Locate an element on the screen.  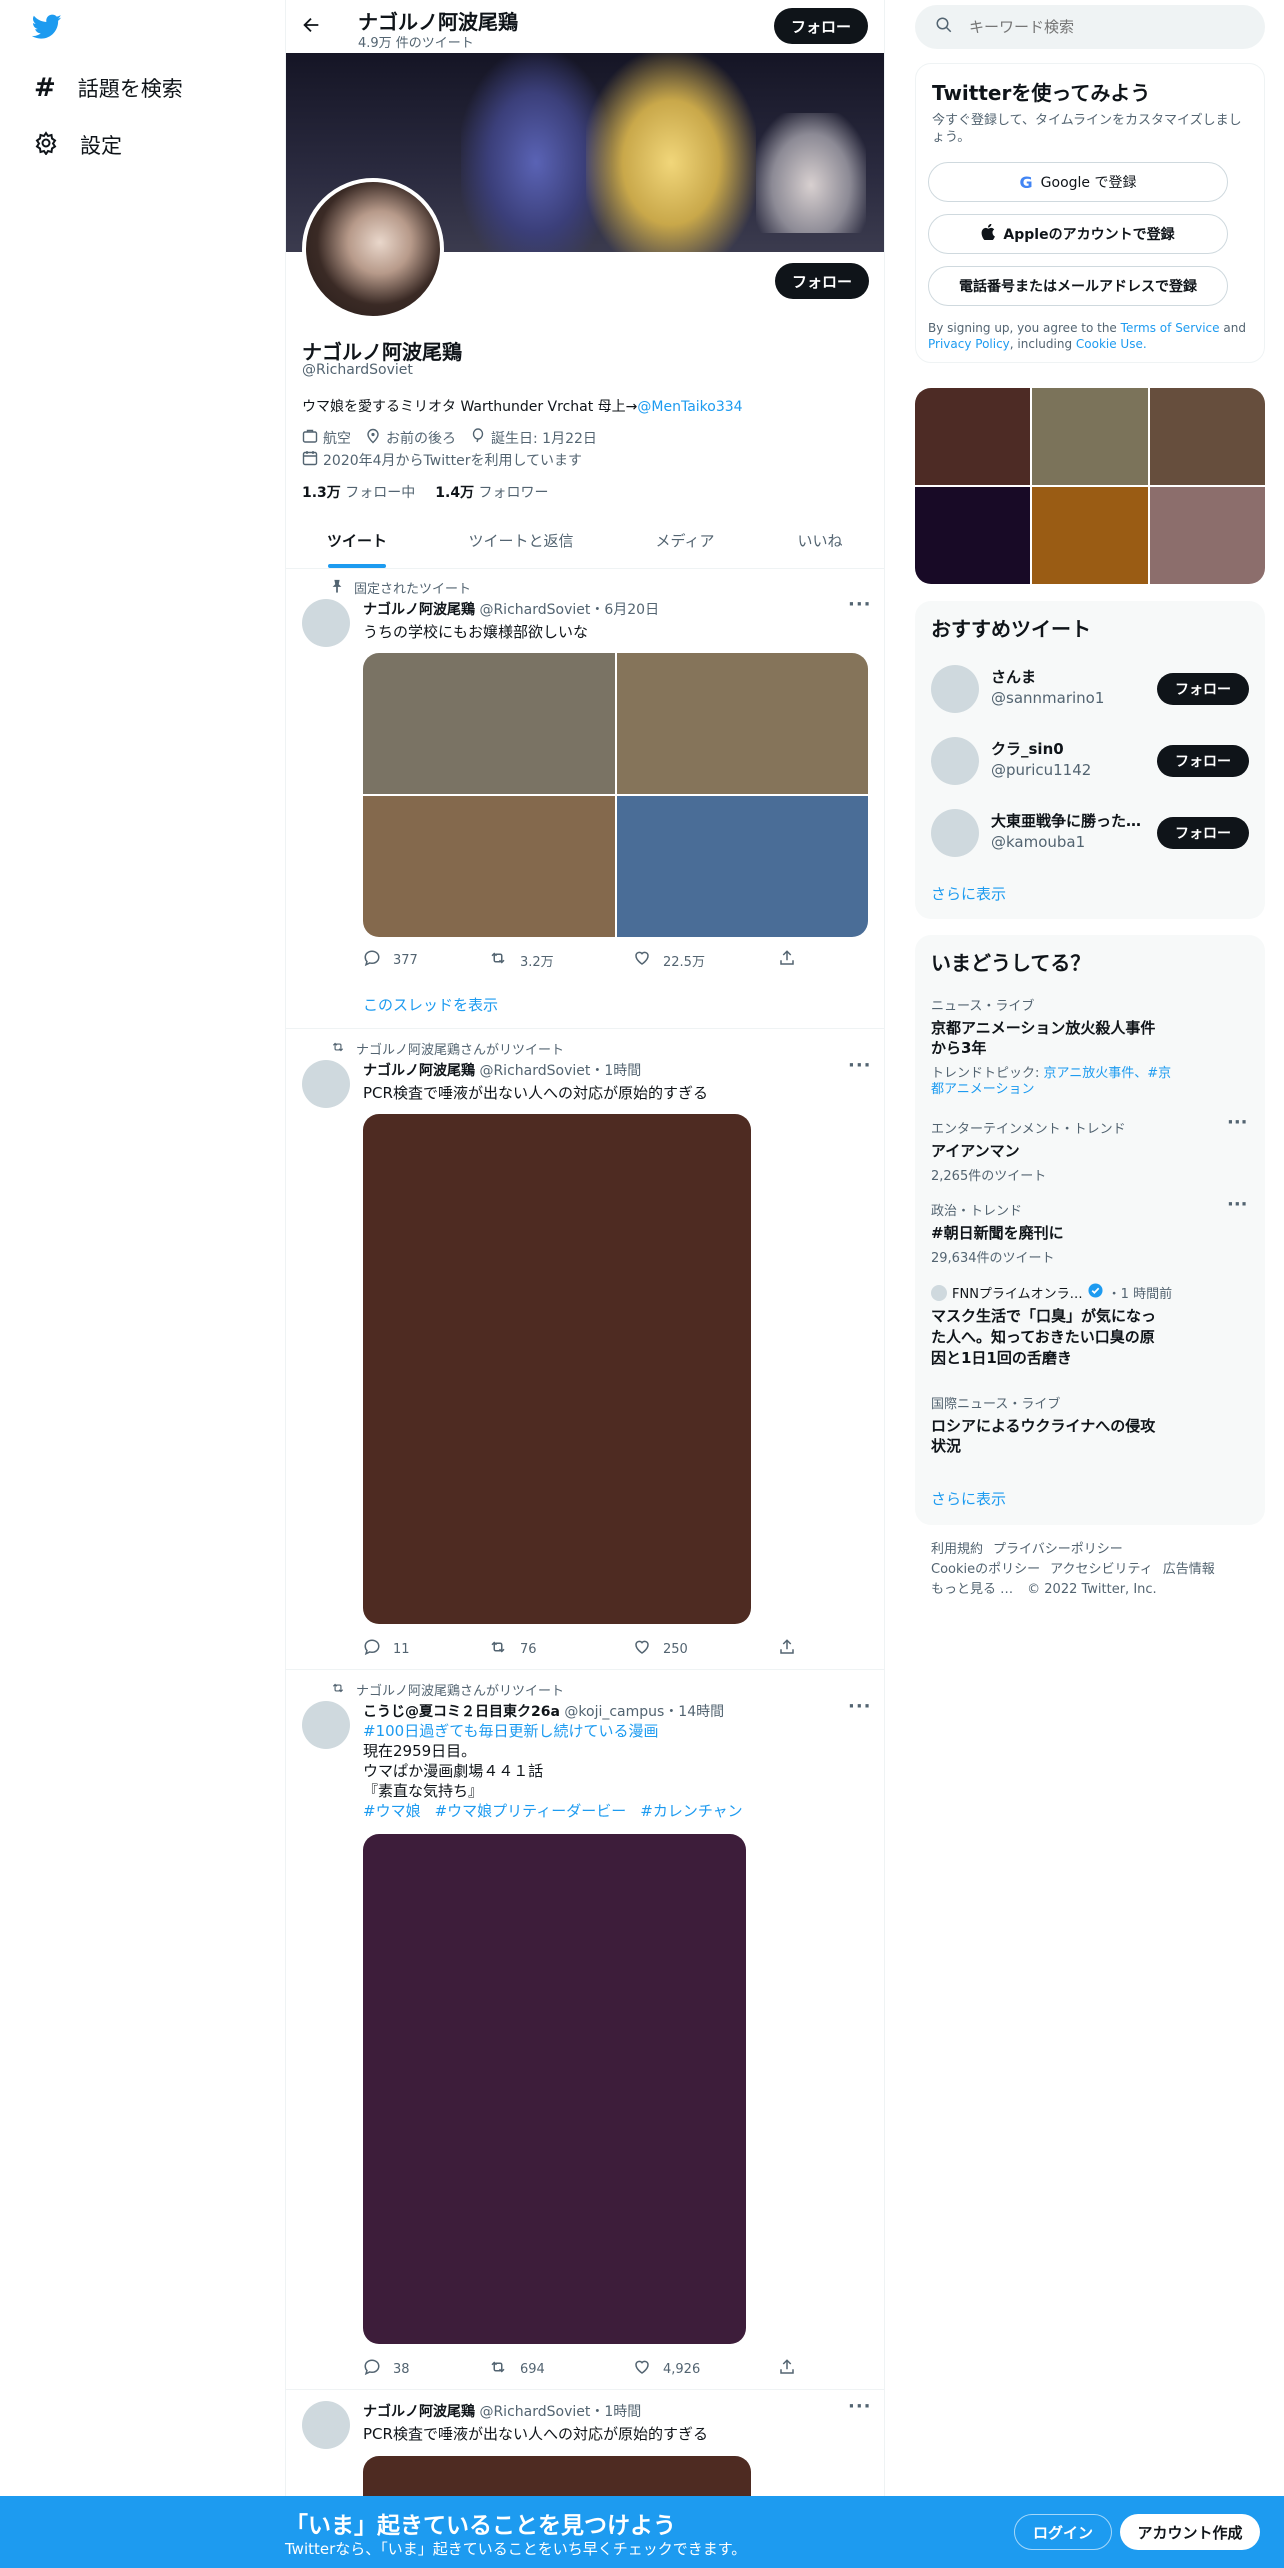
footer-accessibility-link: アクセシビリティ is located at coordinates (1101, 1570).